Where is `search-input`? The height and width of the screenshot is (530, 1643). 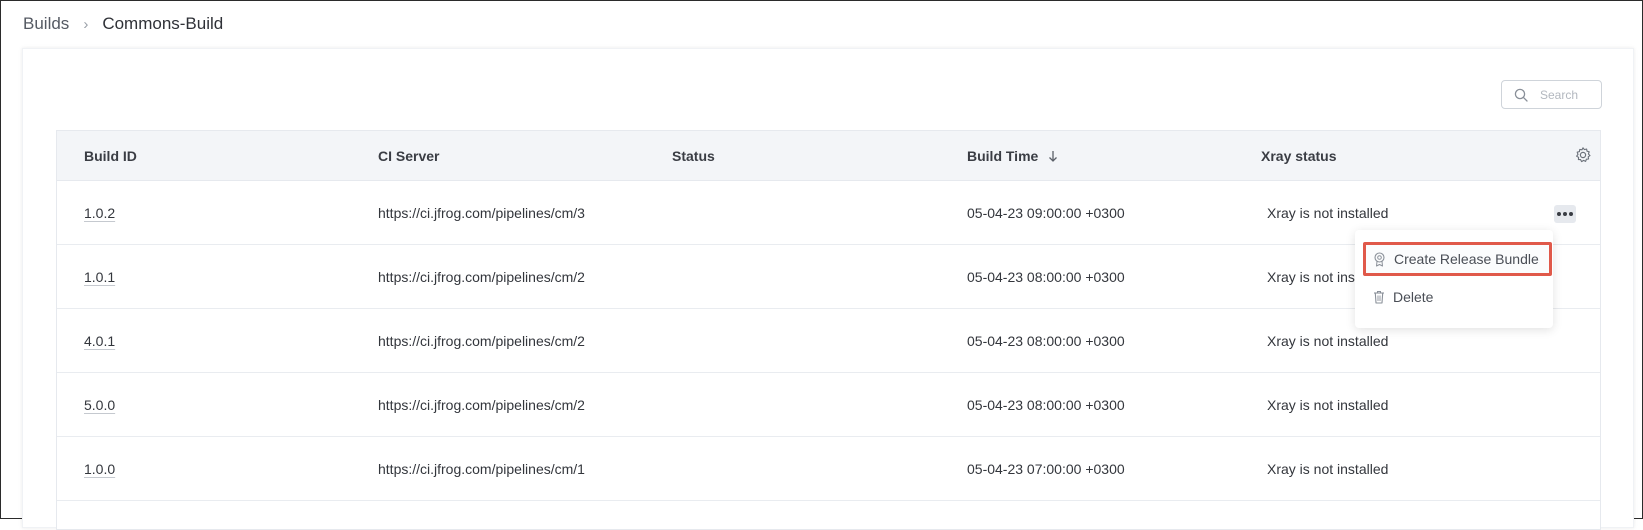 search-input is located at coordinates (1573, 94).